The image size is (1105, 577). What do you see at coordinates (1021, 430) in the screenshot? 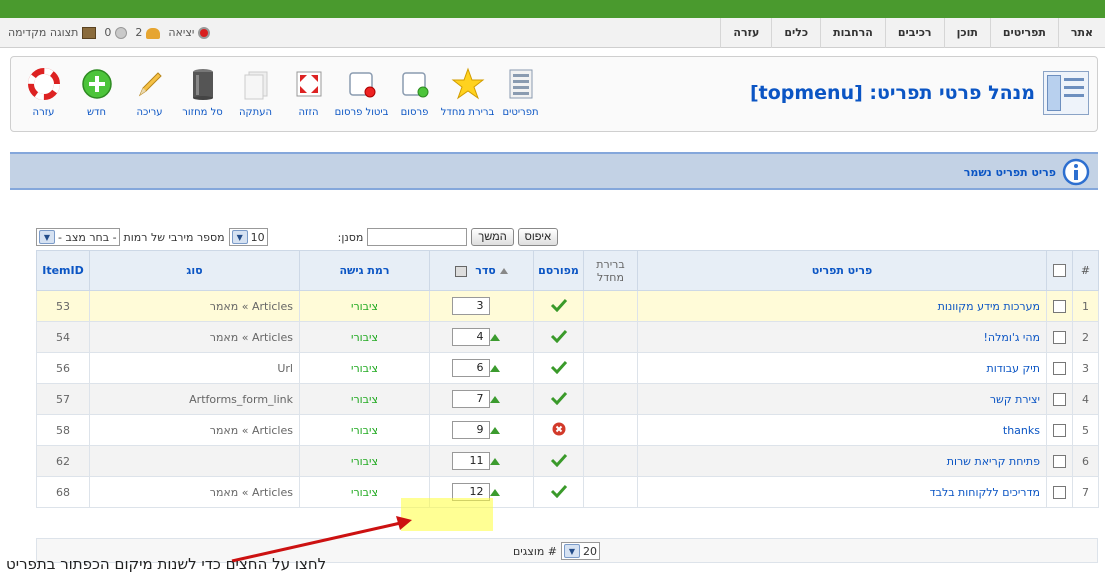
I see `menu-item-link: thanks` at bounding box center [1021, 430].